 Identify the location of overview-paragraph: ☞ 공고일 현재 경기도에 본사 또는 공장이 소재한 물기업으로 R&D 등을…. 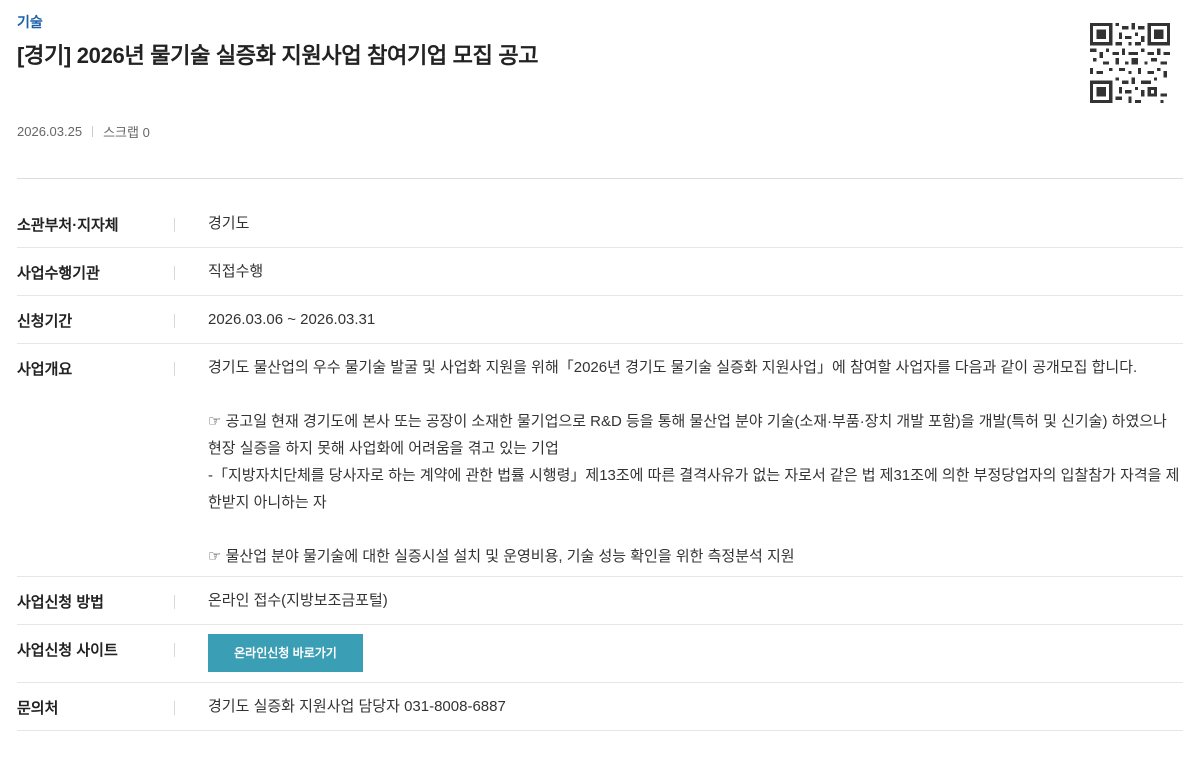
(687, 435).